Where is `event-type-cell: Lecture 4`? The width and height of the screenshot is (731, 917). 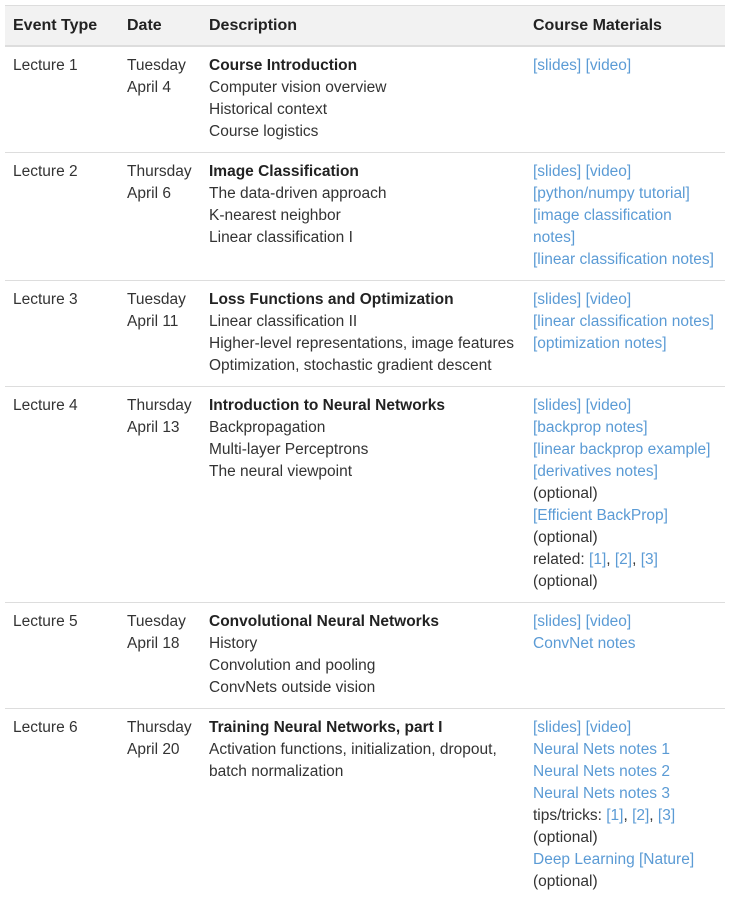 event-type-cell: Lecture 4 is located at coordinates (62, 494).